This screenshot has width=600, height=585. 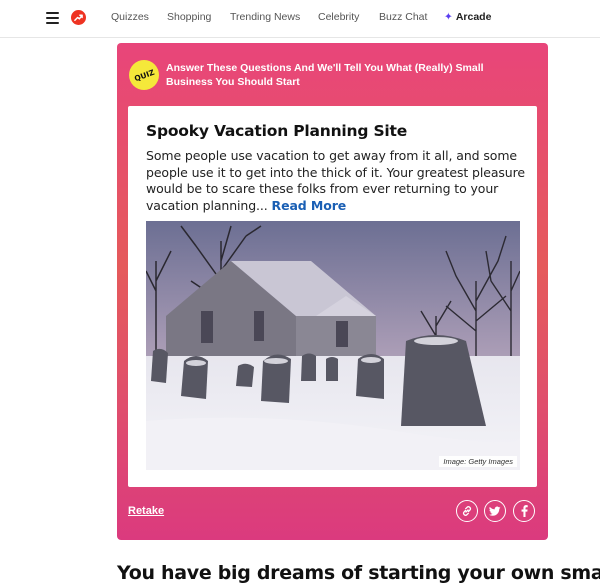 I want to click on share-twitter-button, so click(x=495, y=511).